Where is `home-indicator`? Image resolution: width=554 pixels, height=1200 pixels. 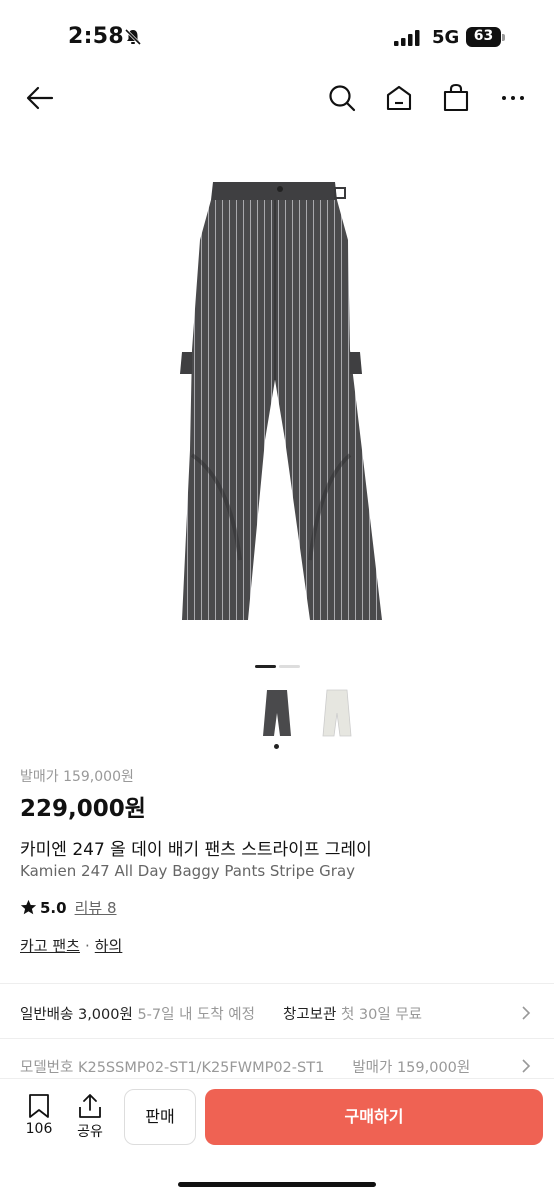
home-indicator is located at coordinates (277, 1184).